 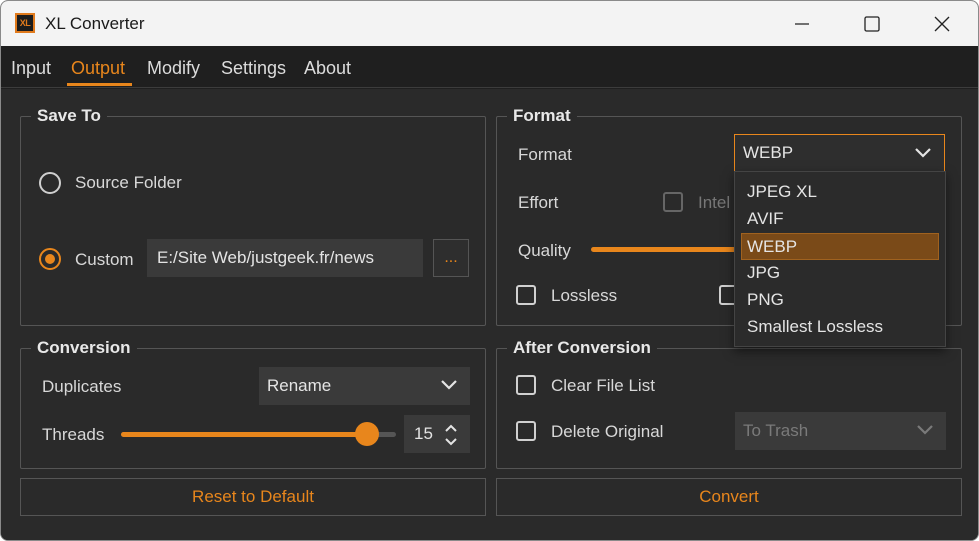 I want to click on custom-label: Custom, so click(x=104, y=259).